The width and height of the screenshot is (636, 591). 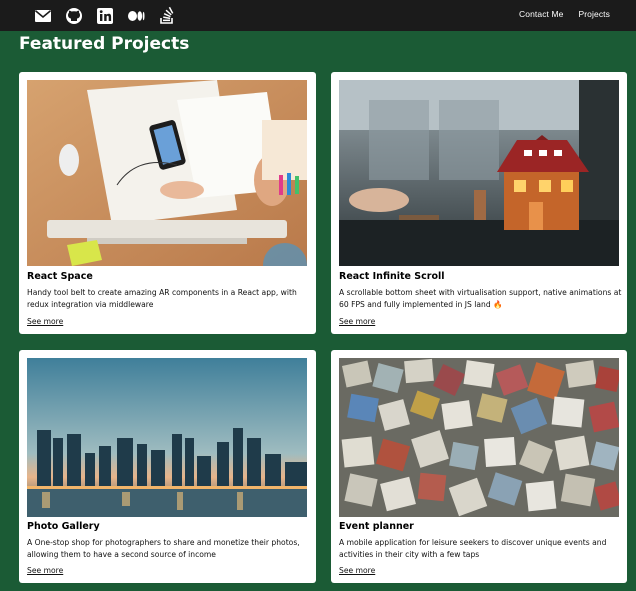 I want to click on top-navbar: Contact Me Projects, so click(x=318, y=15).